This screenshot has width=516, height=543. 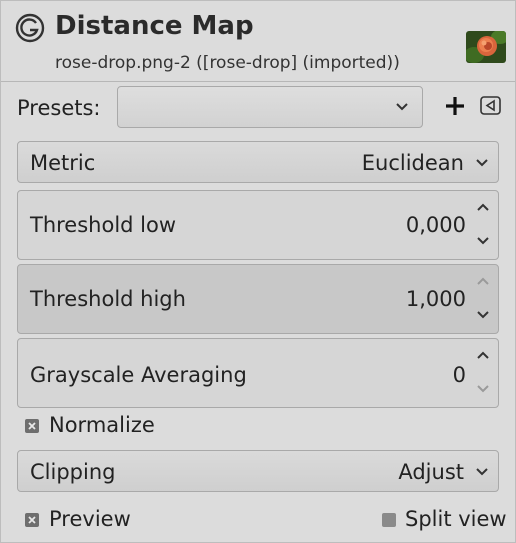 I want to click on threshold-high-stepper, so click(x=483, y=299).